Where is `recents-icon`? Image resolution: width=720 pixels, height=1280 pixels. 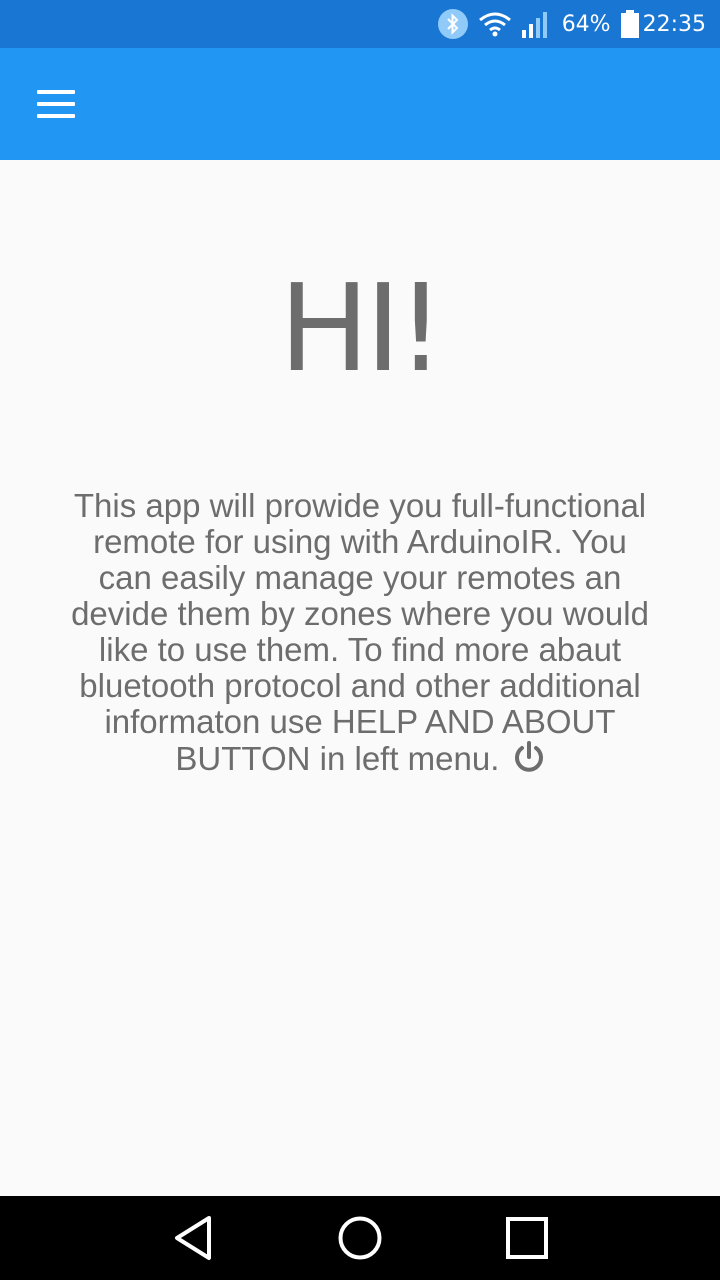
recents-icon is located at coordinates (527, 1238).